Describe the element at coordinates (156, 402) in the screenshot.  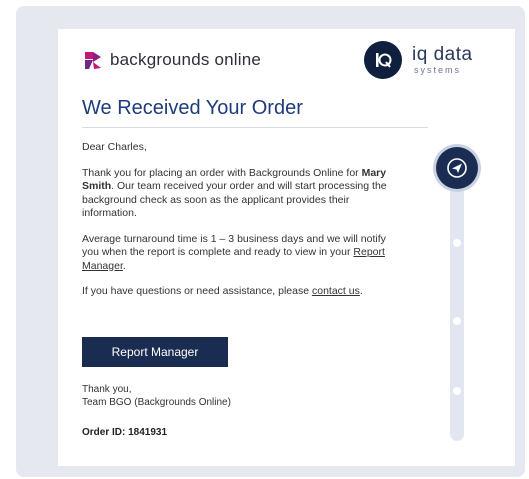
I see `signoff-line-2: Team BGO (Backgrounds Online)` at that location.